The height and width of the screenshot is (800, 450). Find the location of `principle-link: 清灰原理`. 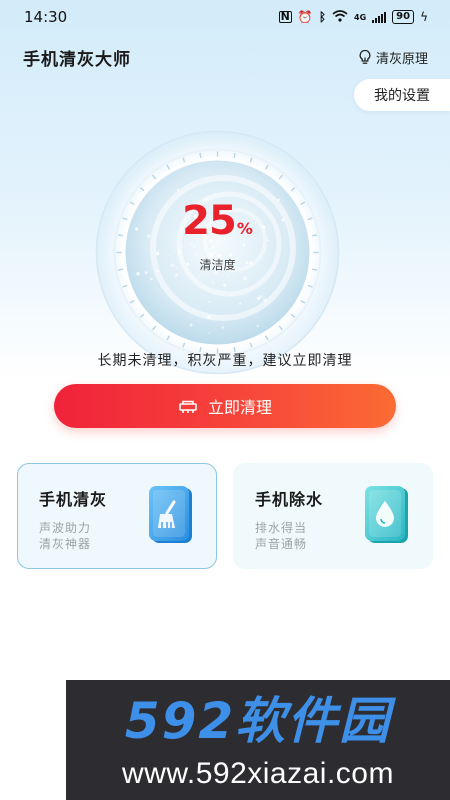

principle-link: 清灰原理 is located at coordinates (392, 57).